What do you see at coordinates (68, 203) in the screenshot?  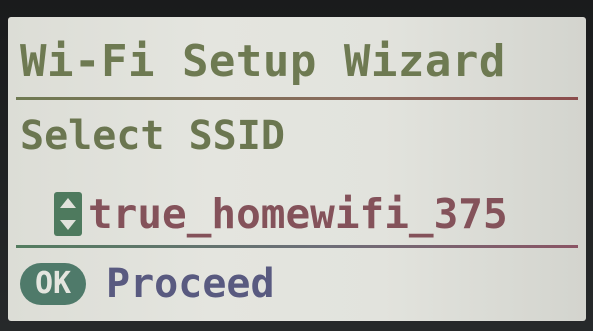 I see `arrow-up-icon` at bounding box center [68, 203].